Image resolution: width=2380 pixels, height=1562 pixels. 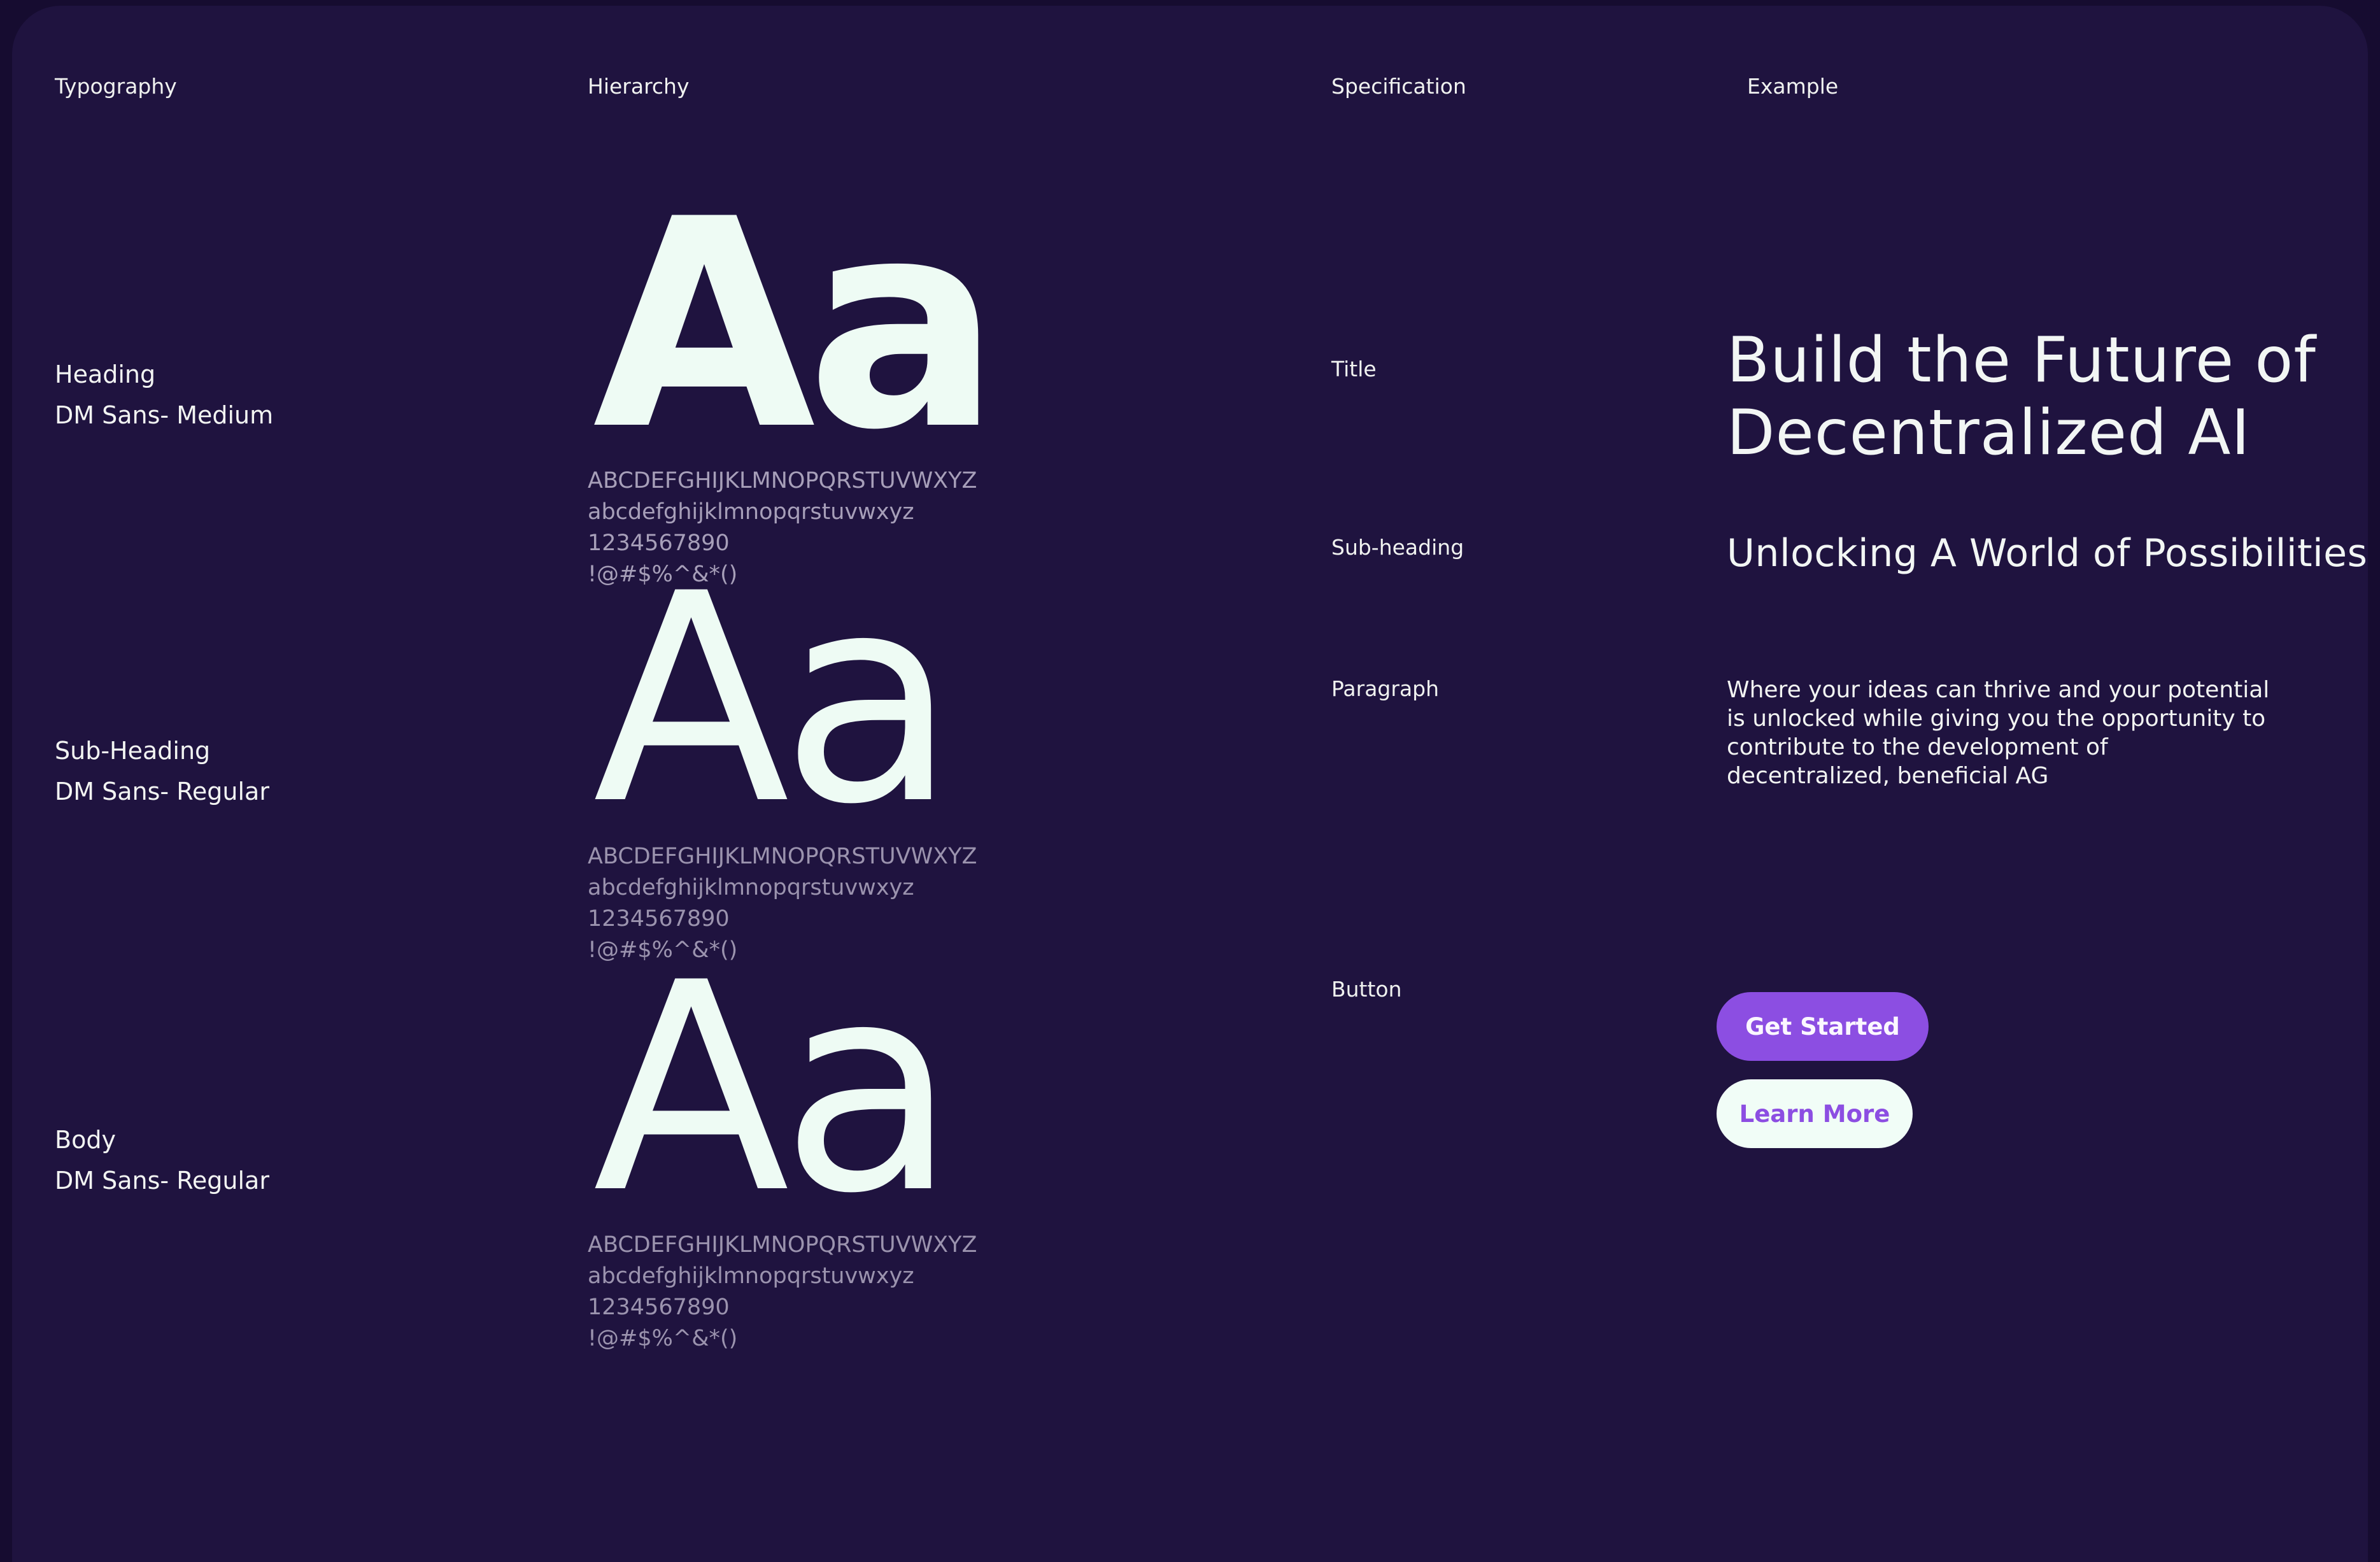 What do you see at coordinates (1989, 433) in the screenshot?
I see `example-title-line: Decentralized AI` at bounding box center [1989, 433].